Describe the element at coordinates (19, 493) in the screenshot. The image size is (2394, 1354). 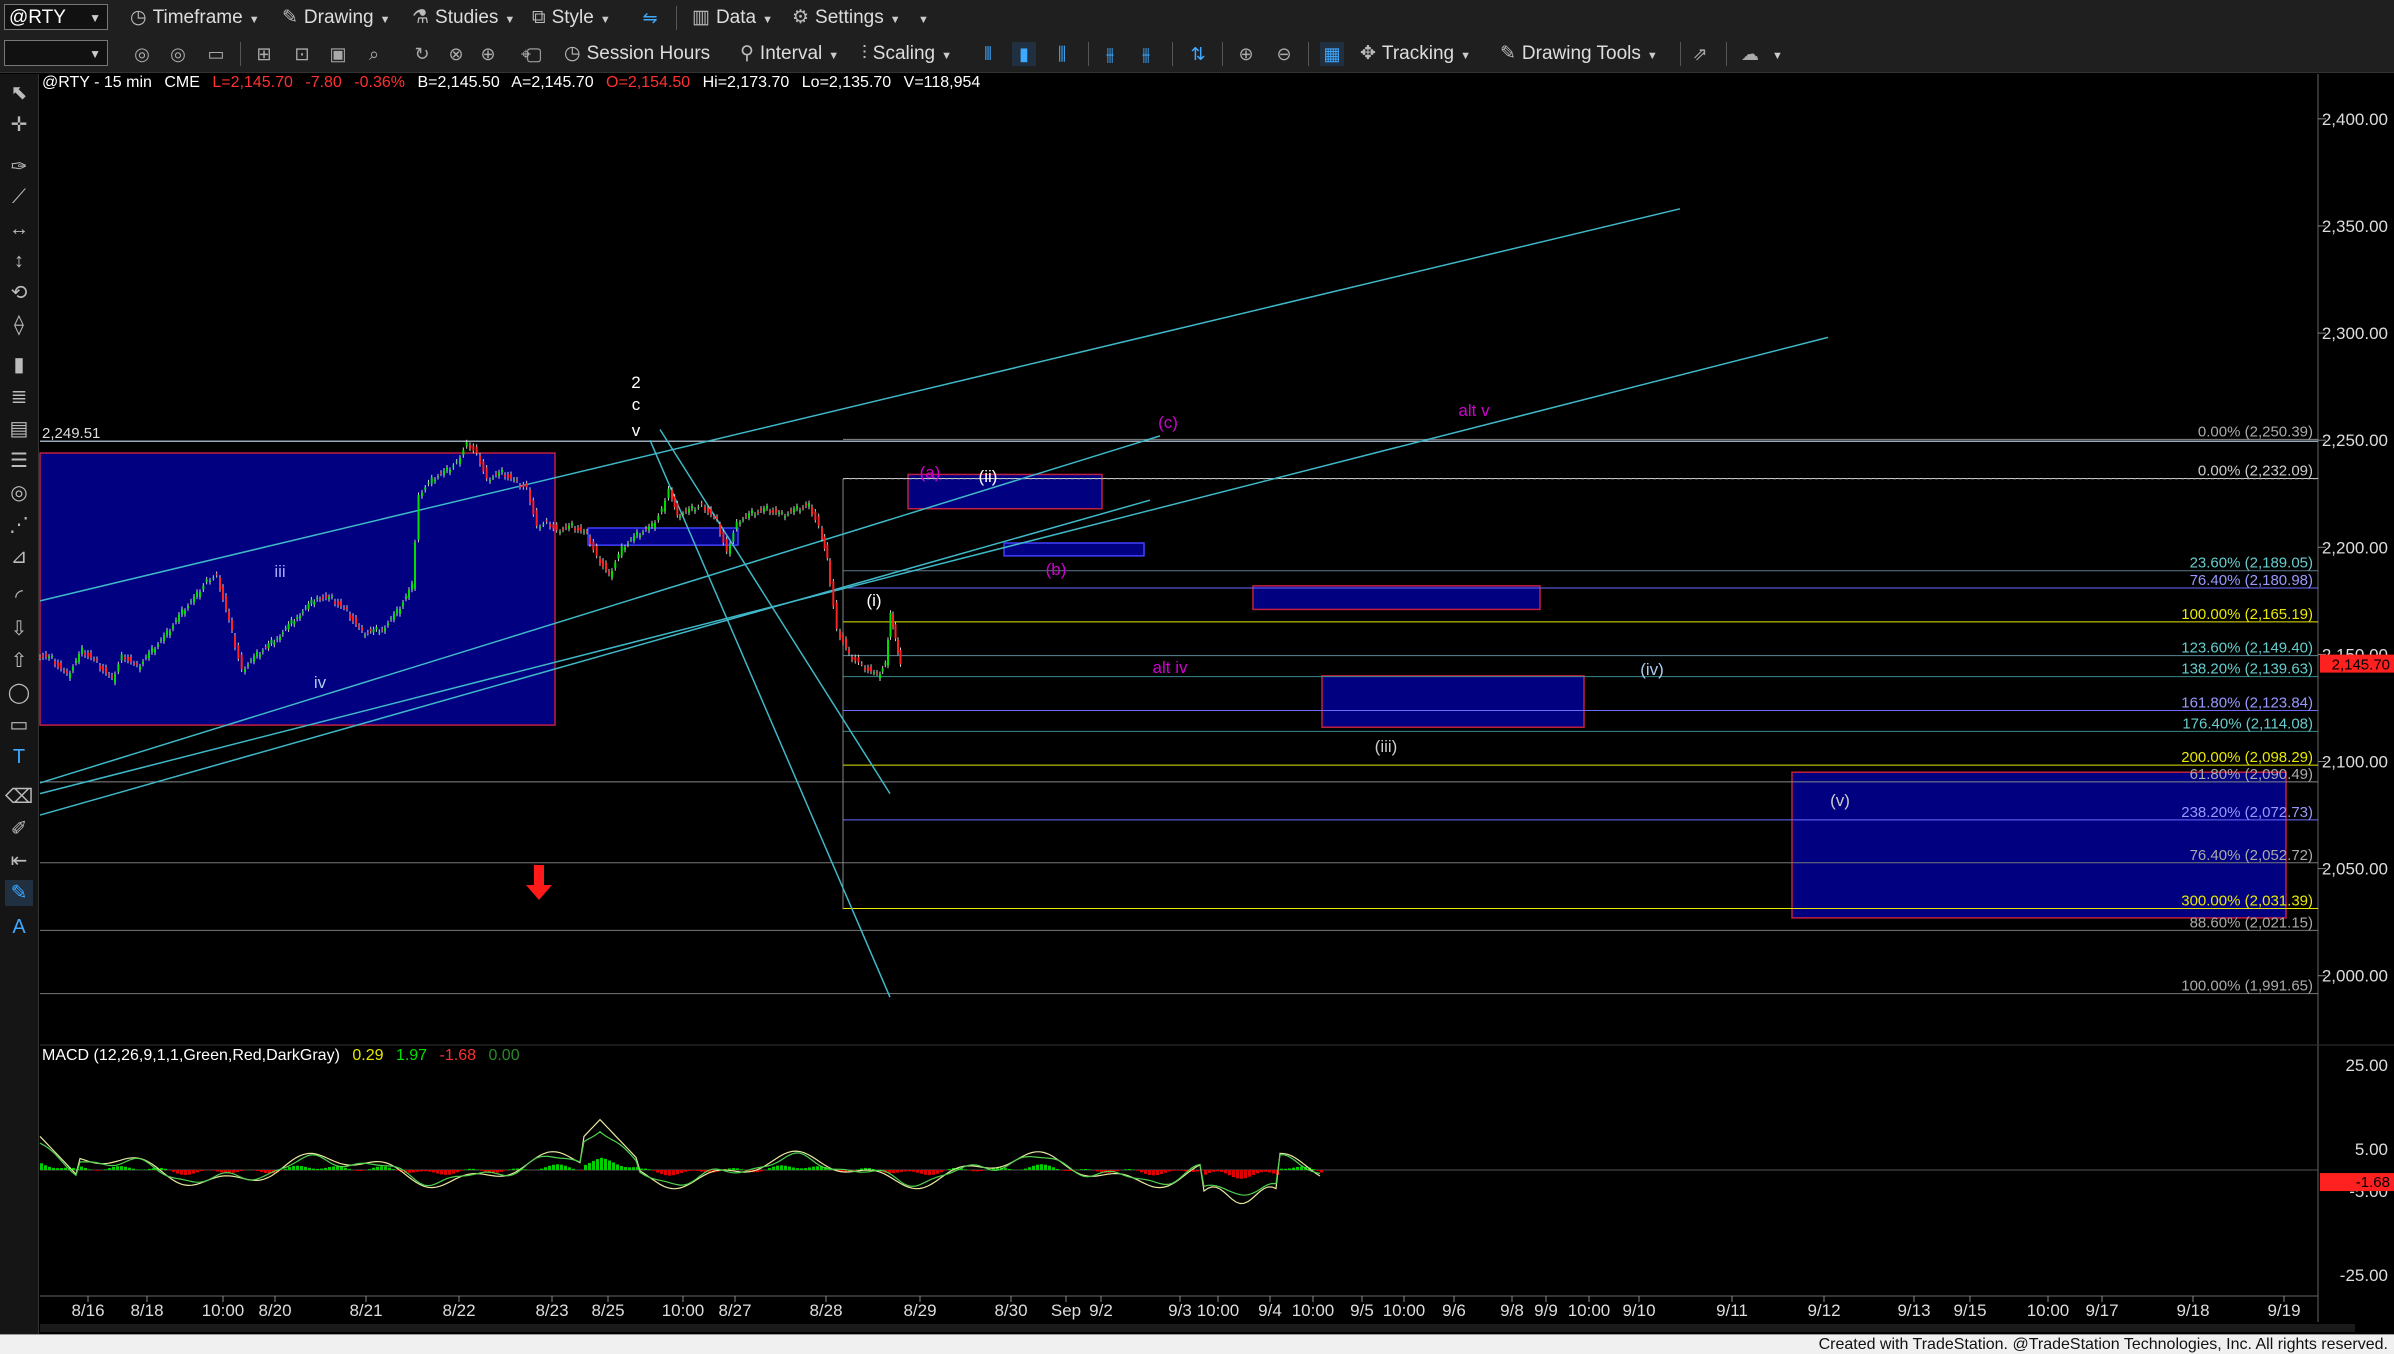
I see `gann-icon: ◎` at that location.